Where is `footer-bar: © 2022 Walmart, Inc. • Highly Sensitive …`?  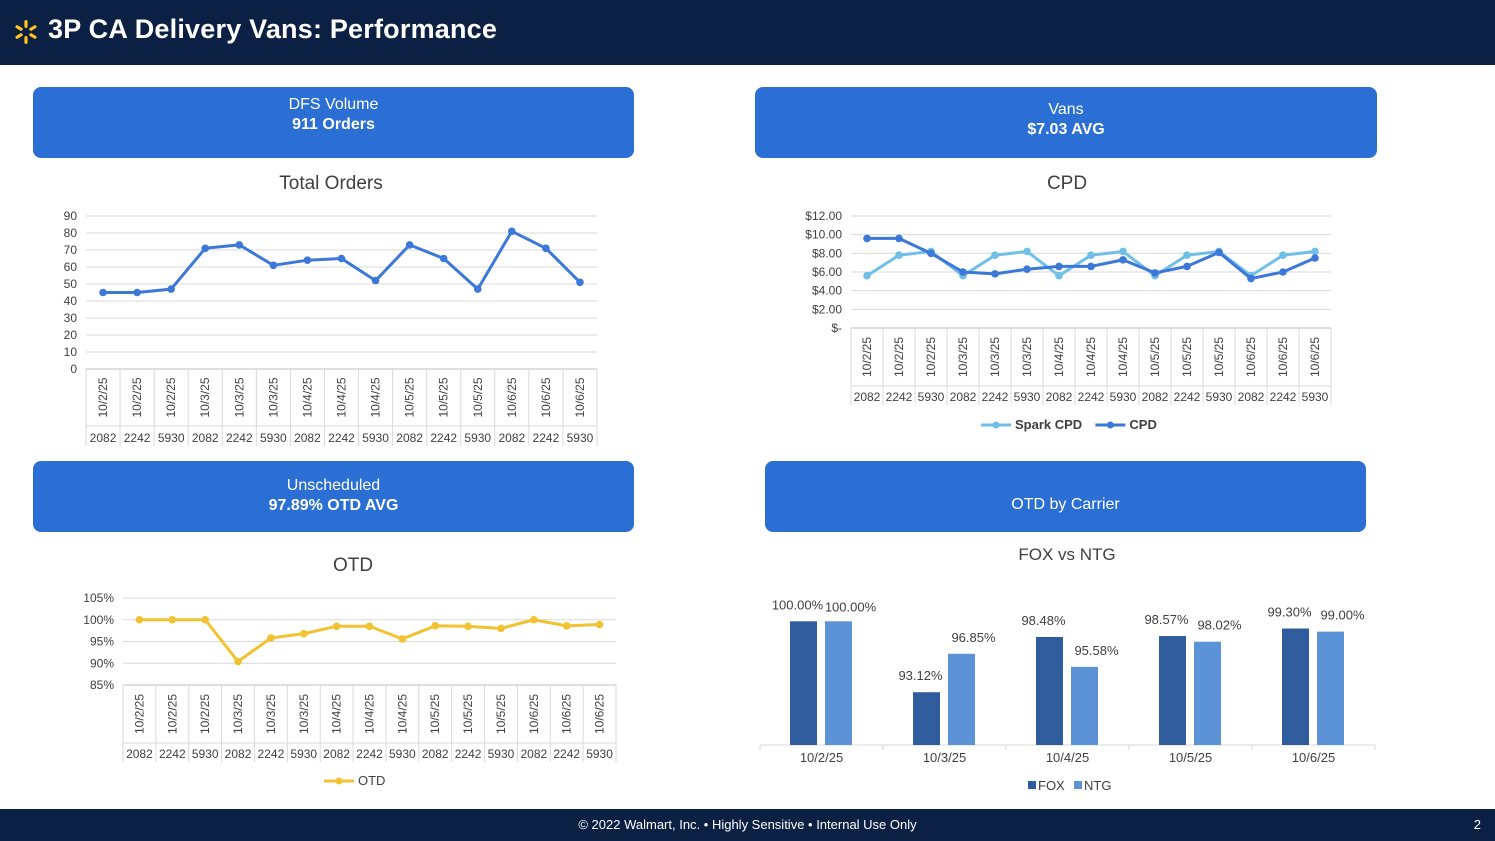 footer-bar: © 2022 Walmart, Inc. • Highly Sensitive … is located at coordinates (747, 825).